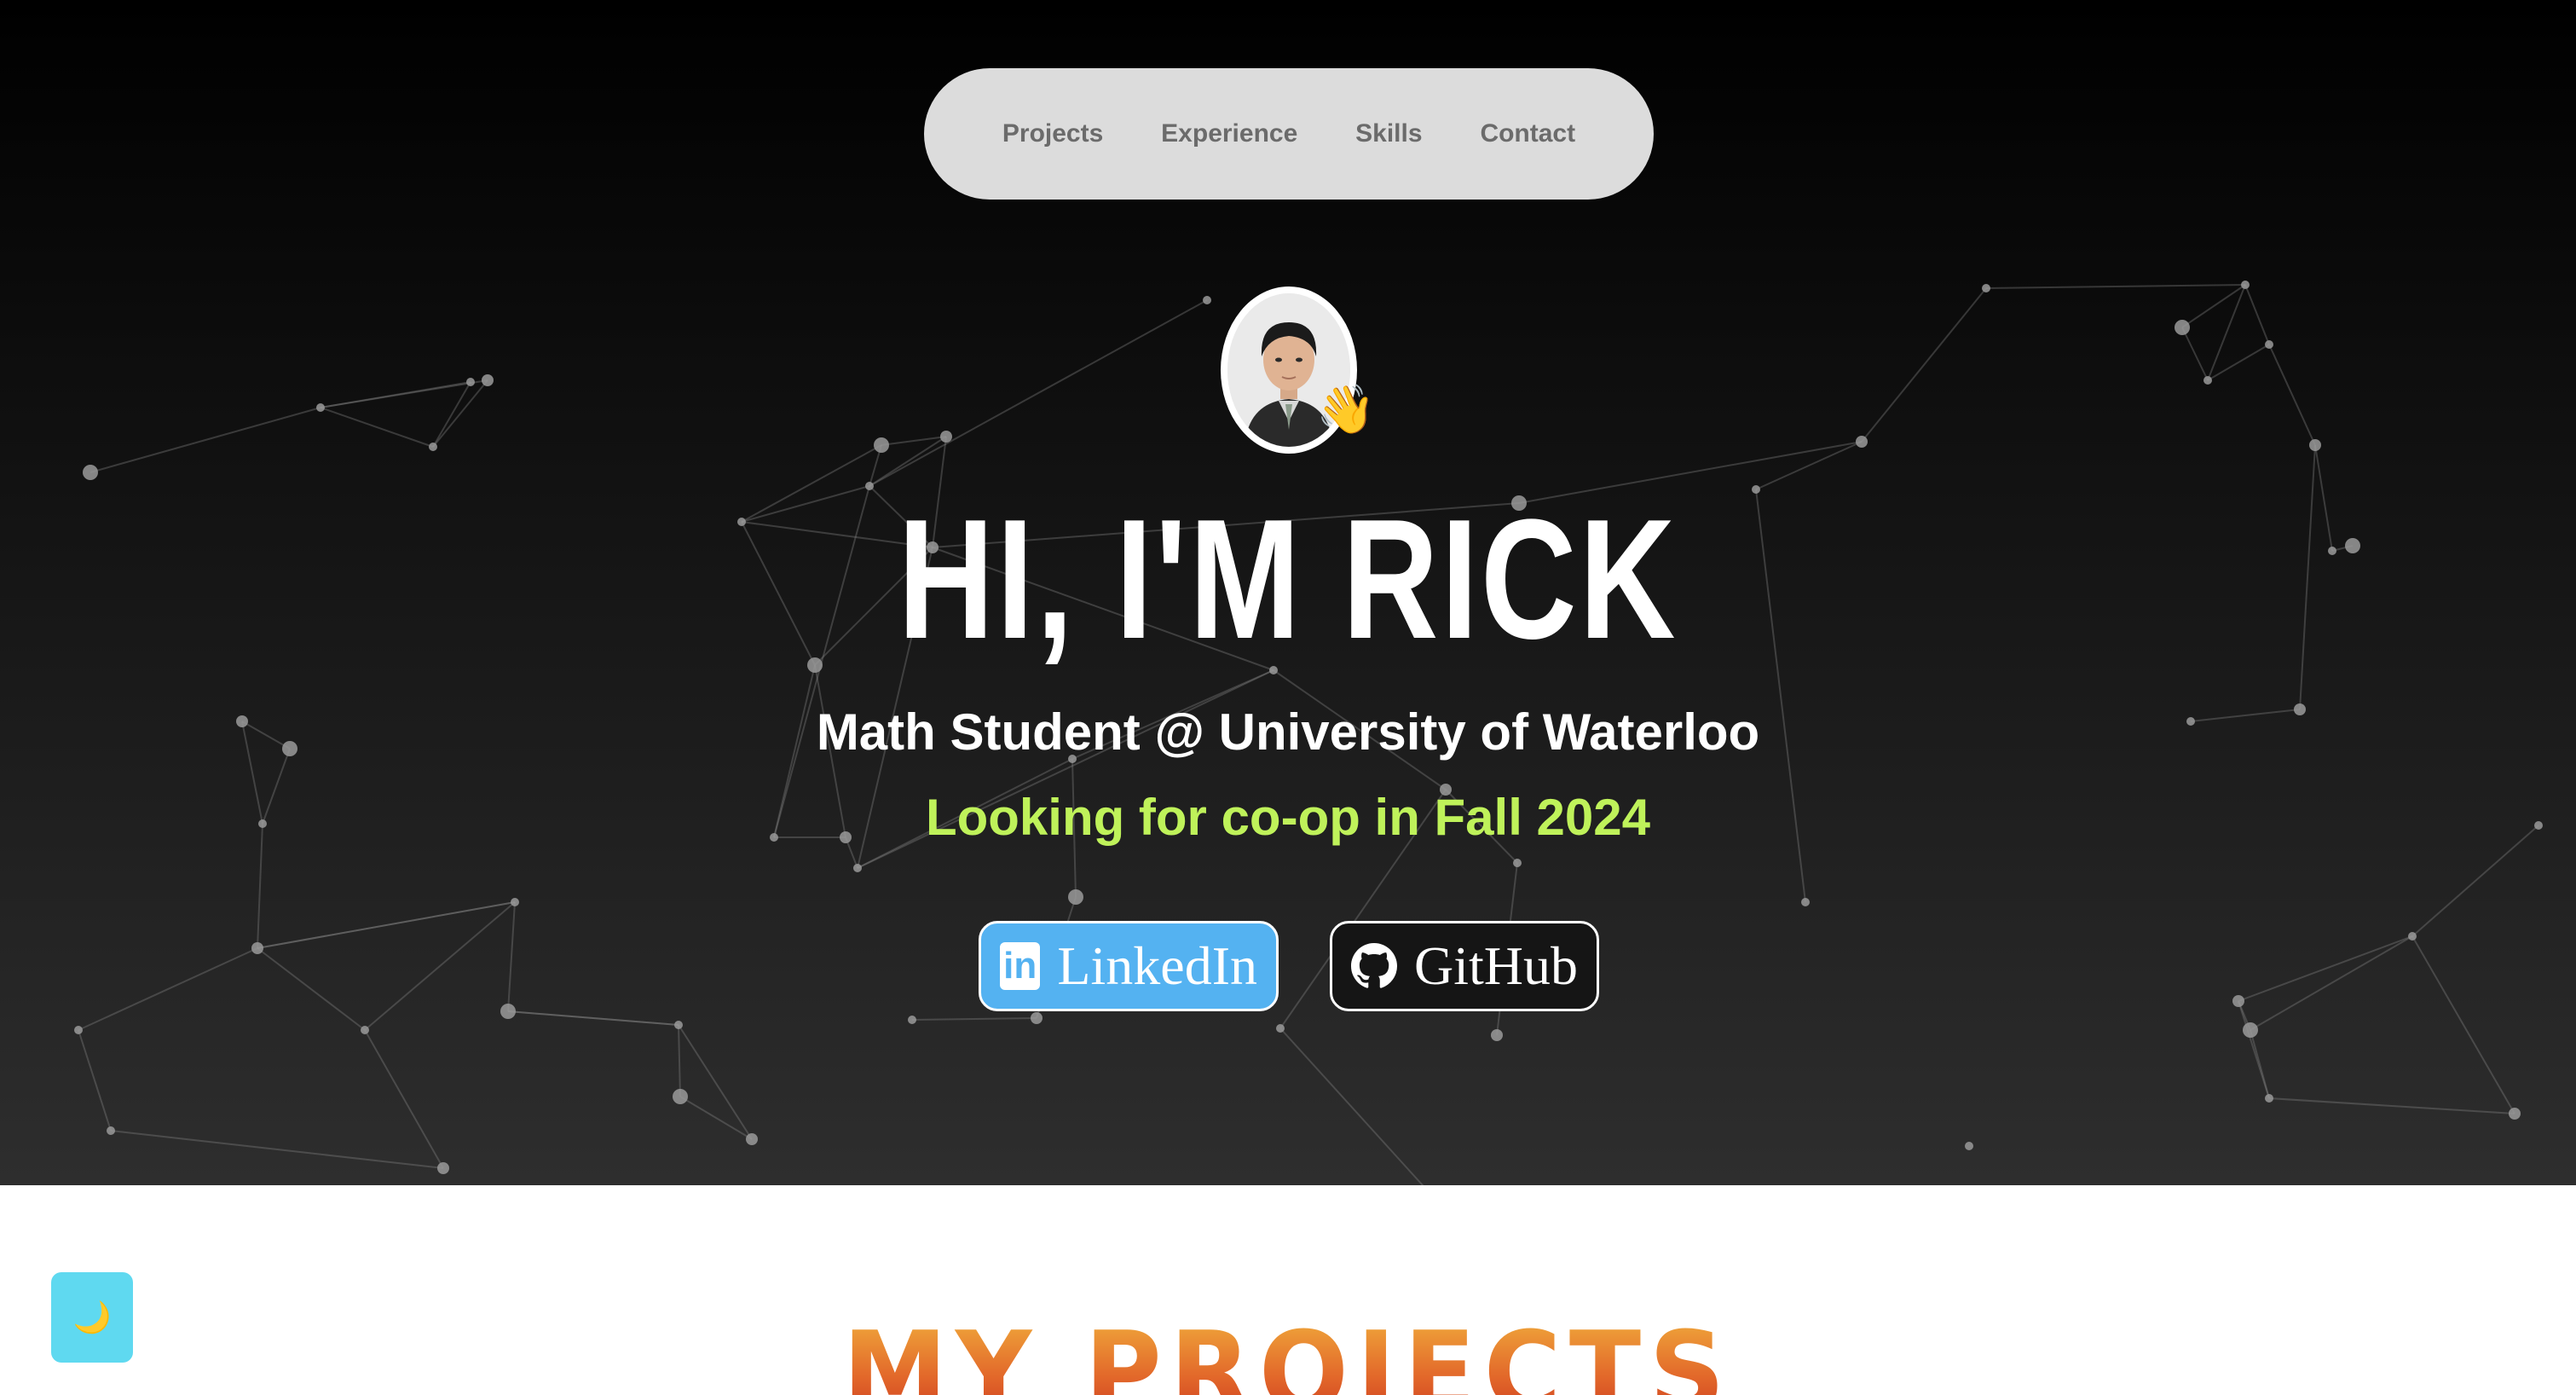 Image resolution: width=2576 pixels, height=1395 pixels. I want to click on waving-hand-icon: 👋, so click(1346, 409).